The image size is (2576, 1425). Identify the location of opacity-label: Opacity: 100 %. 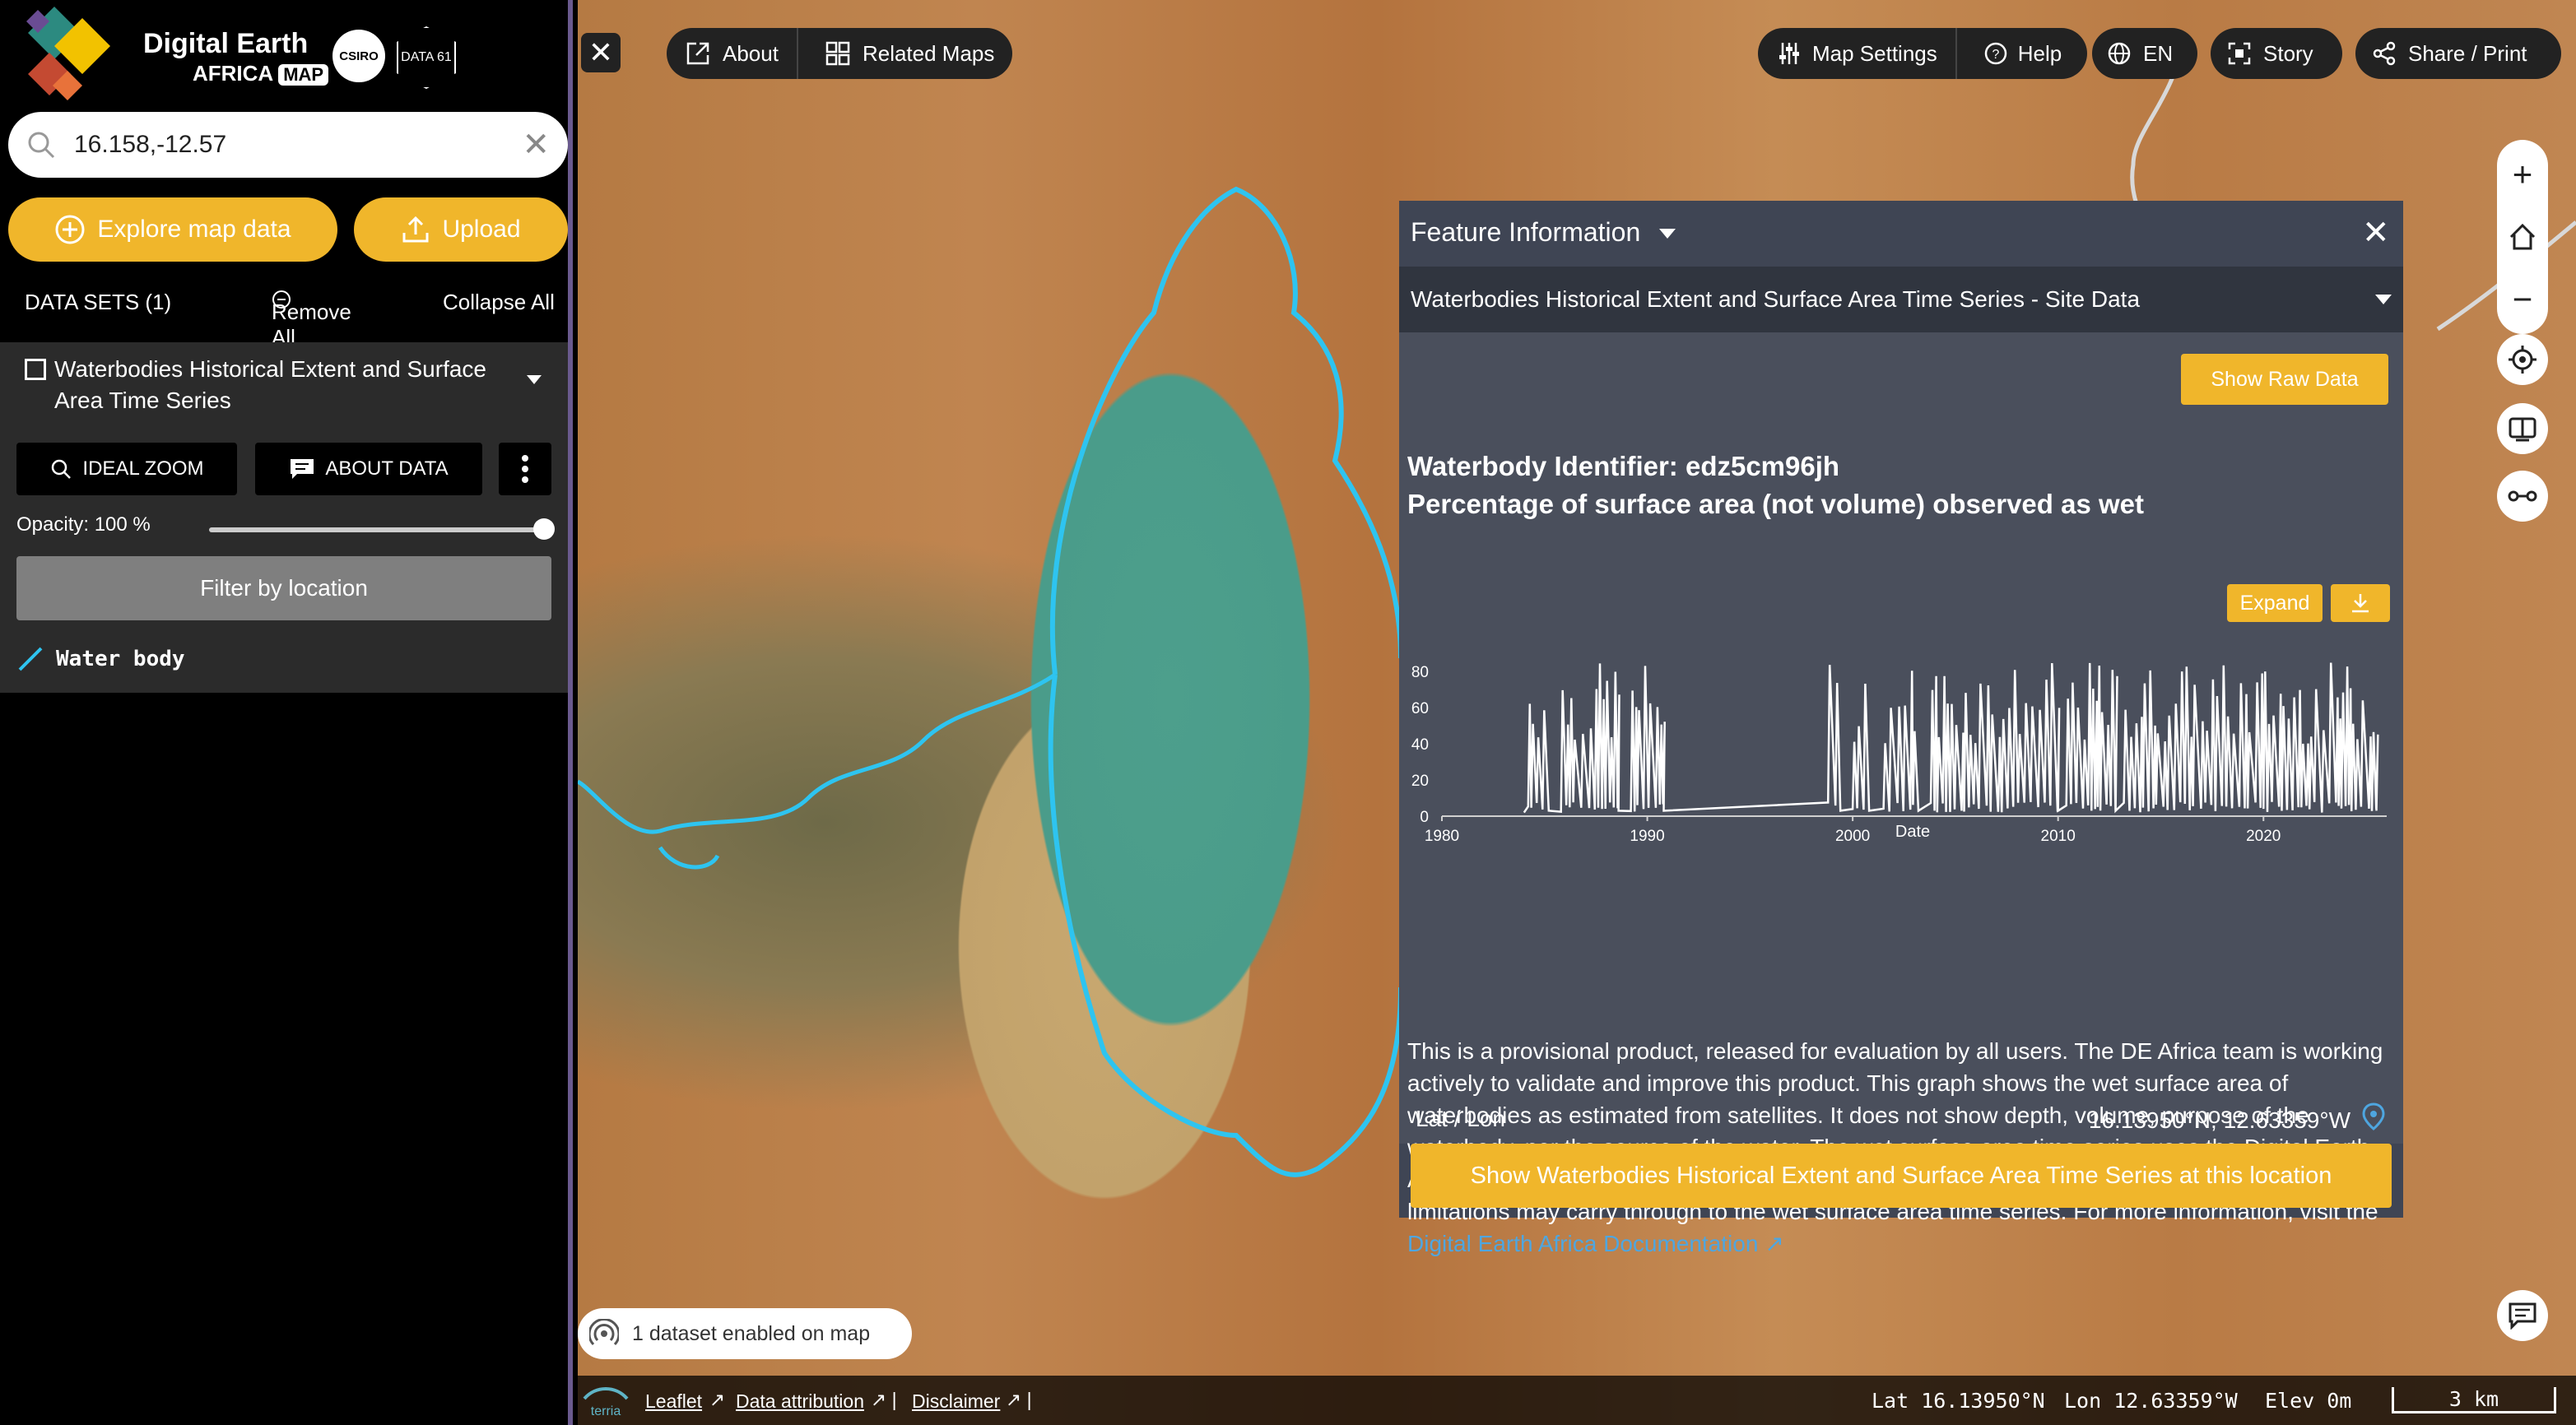
(83, 524).